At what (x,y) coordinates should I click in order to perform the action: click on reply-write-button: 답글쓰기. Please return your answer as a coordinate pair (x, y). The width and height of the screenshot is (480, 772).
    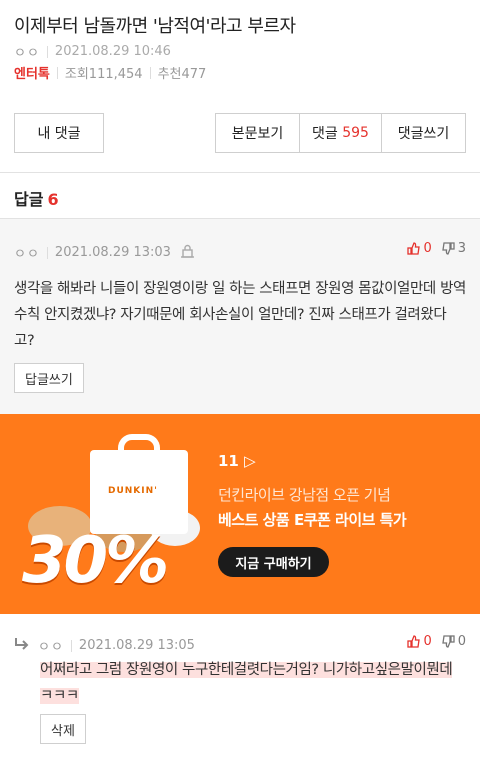
    Looking at the image, I should click on (49, 378).